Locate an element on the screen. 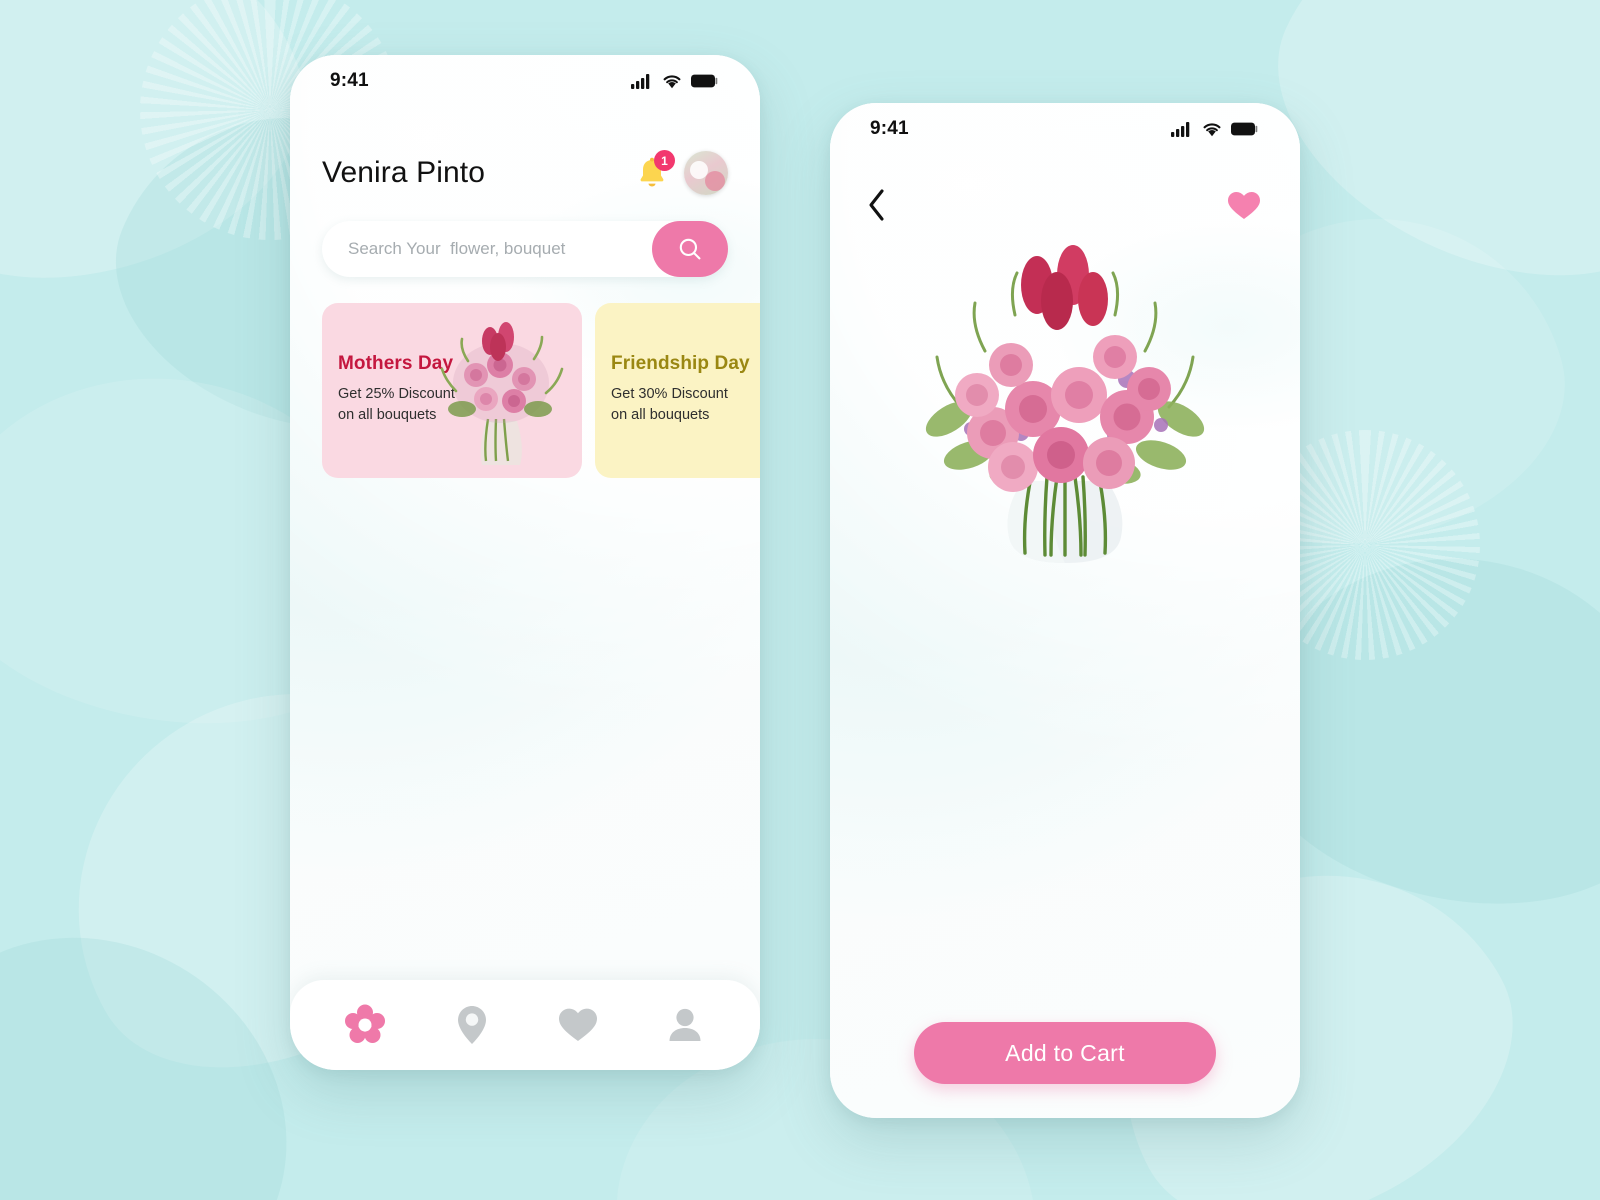  product-hero-image is located at coordinates (1065, 419).